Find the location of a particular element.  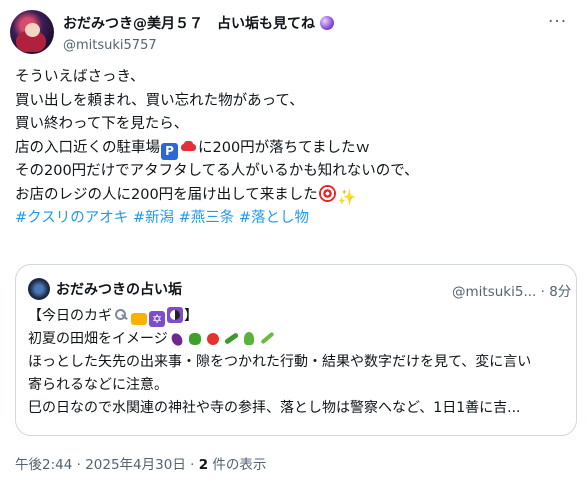

quoted-line-text: 初夏の田畑をイメージ is located at coordinates (98, 339).